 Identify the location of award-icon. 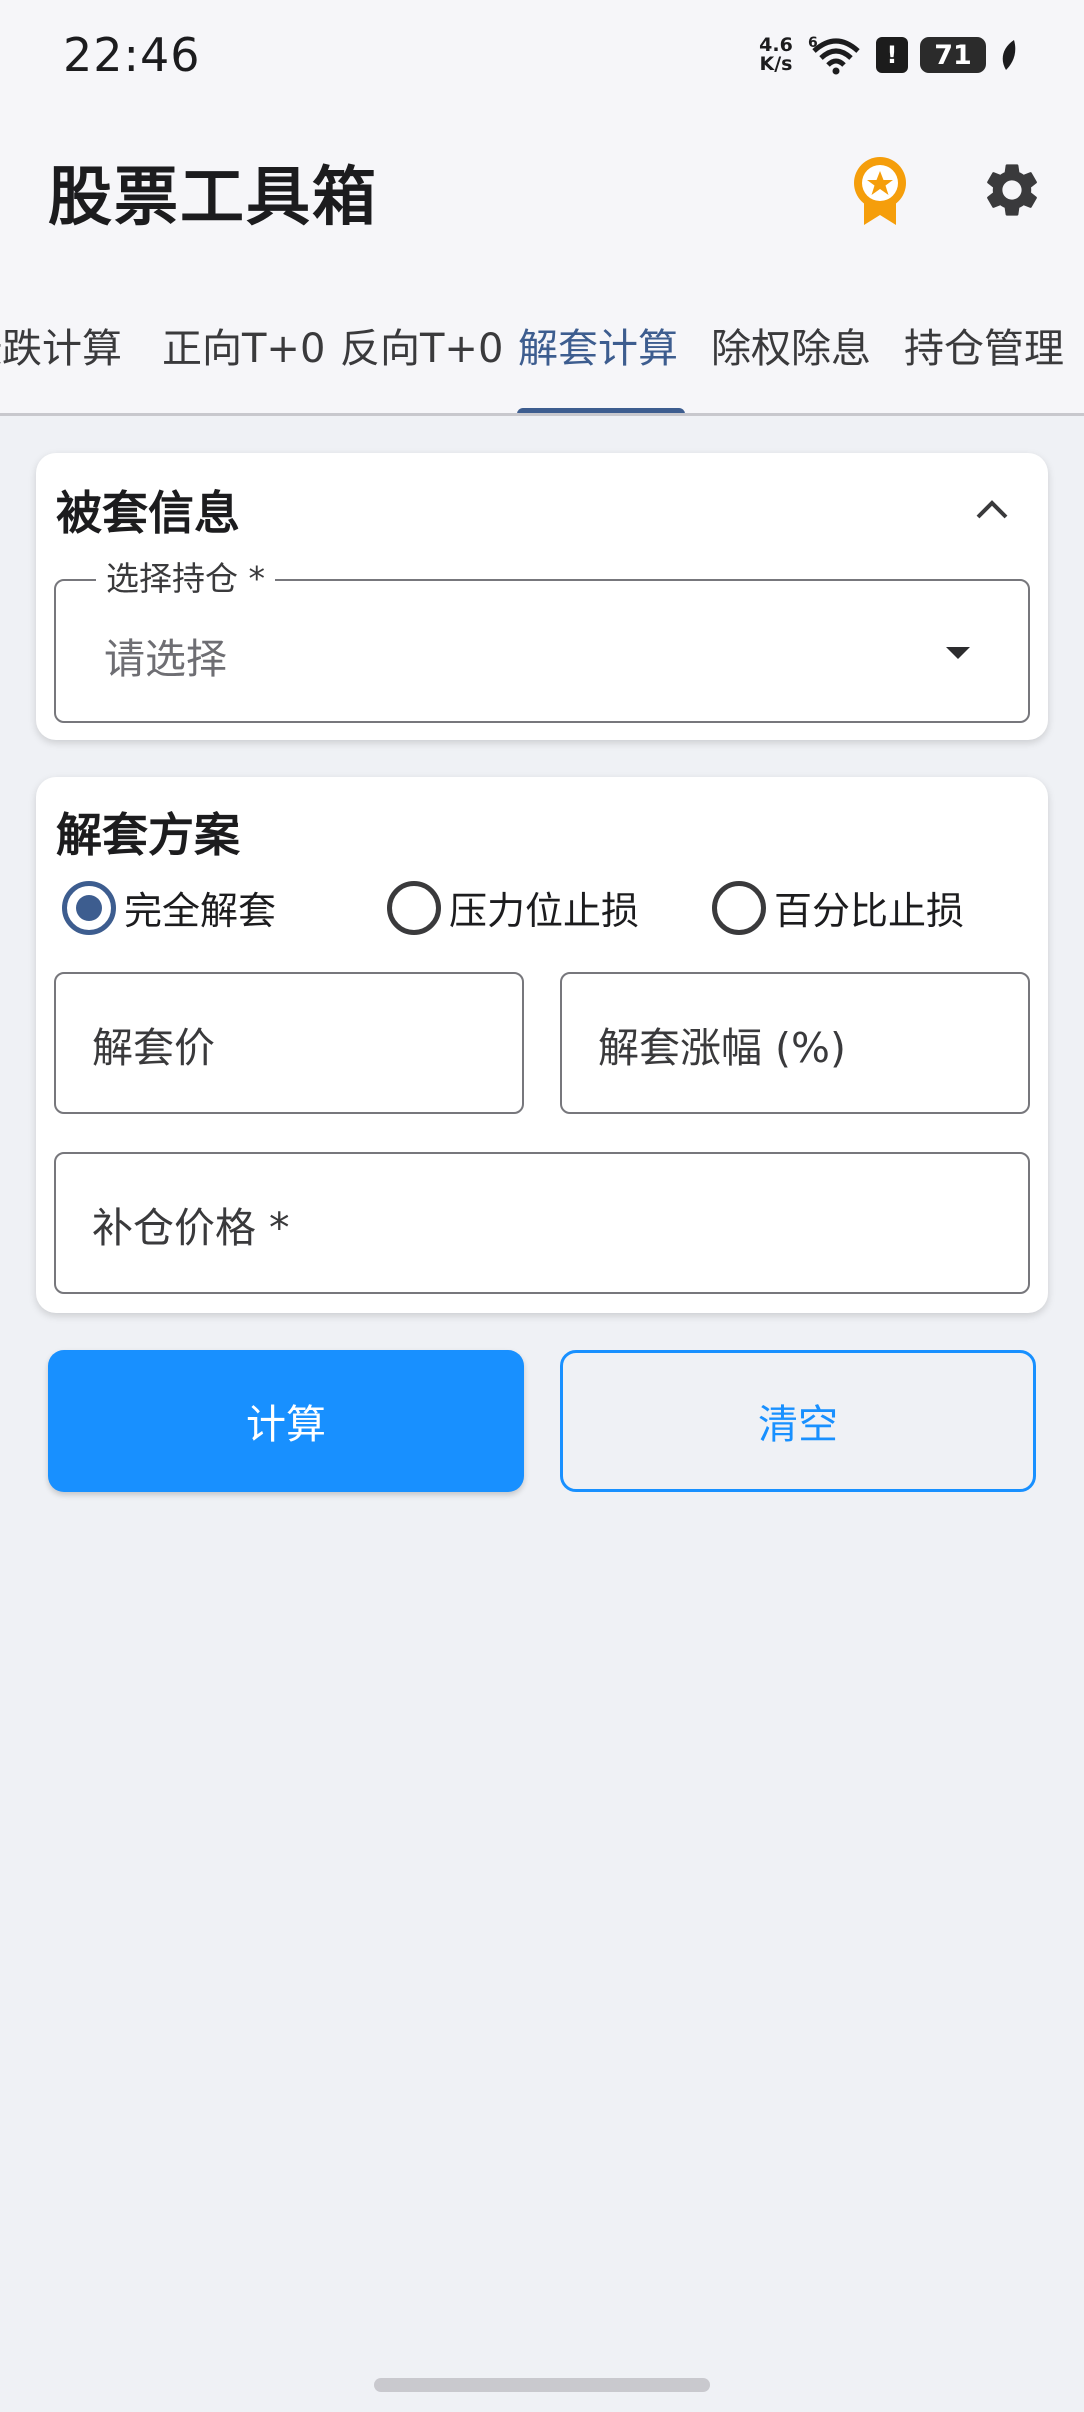
(880, 191).